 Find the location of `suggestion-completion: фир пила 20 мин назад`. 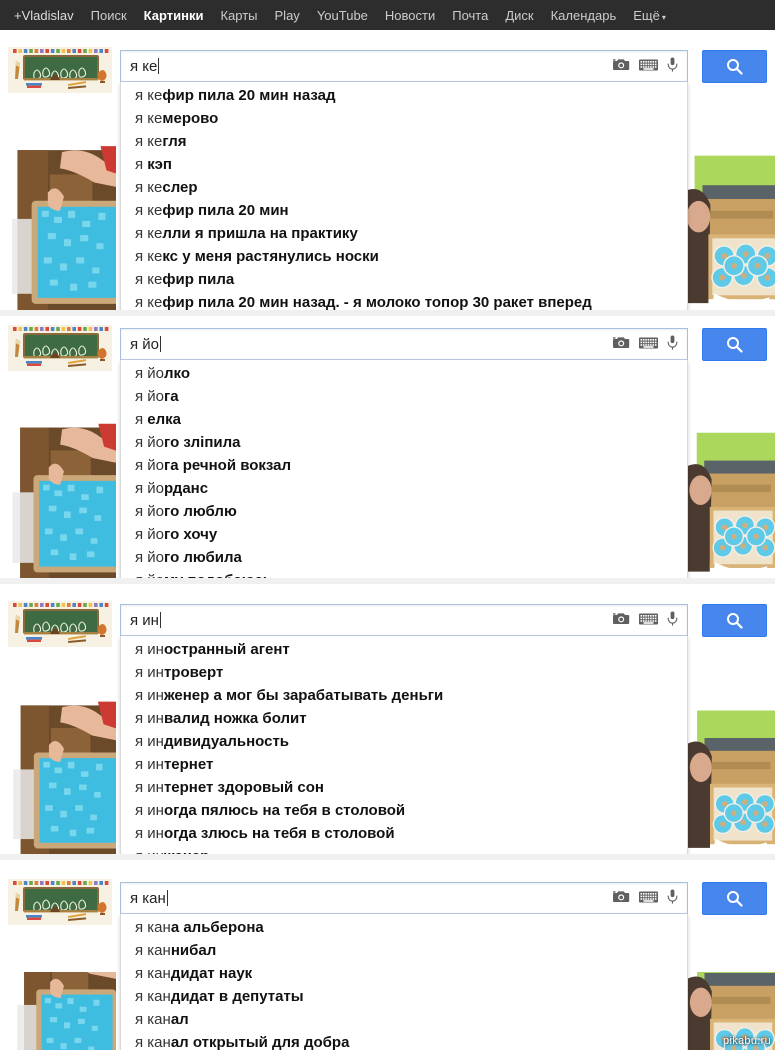

suggestion-completion: фир пила 20 мин назад is located at coordinates (249, 95).